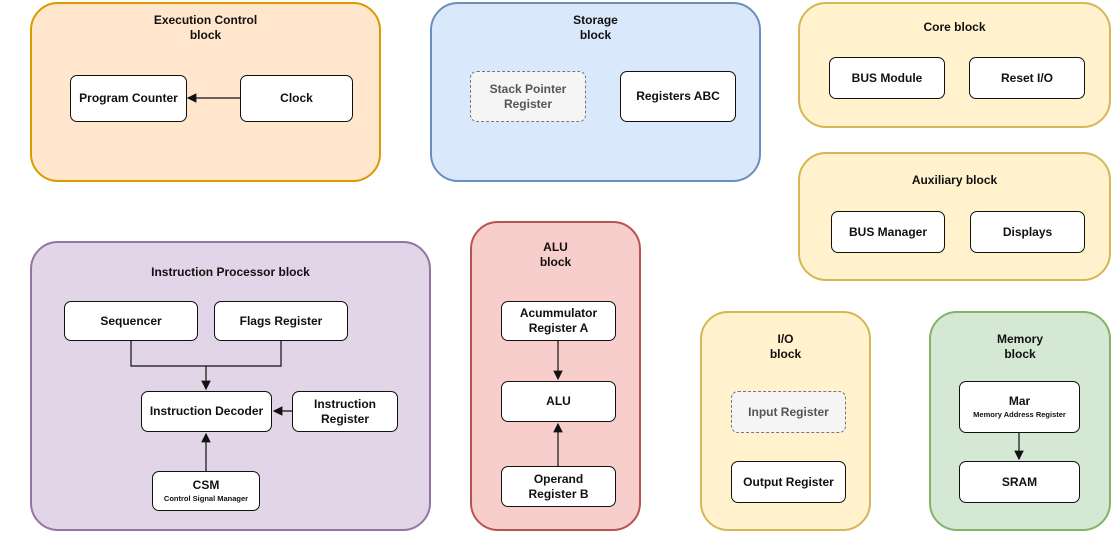  Describe the element at coordinates (206, 484) in the screenshot. I see `csm-label: CSM` at that location.